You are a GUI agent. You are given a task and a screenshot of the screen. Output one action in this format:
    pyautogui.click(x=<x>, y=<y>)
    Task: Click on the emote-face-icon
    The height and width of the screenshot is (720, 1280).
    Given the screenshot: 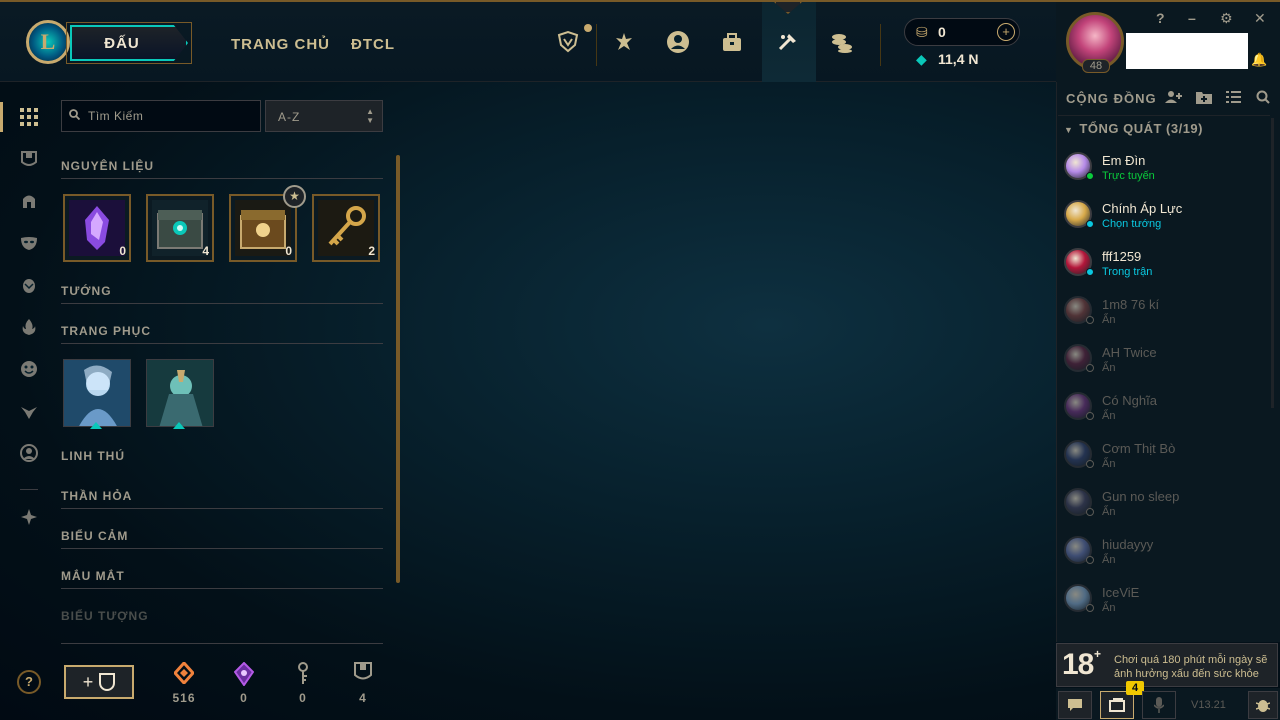 What is the action you would take?
    pyautogui.click(x=29, y=369)
    